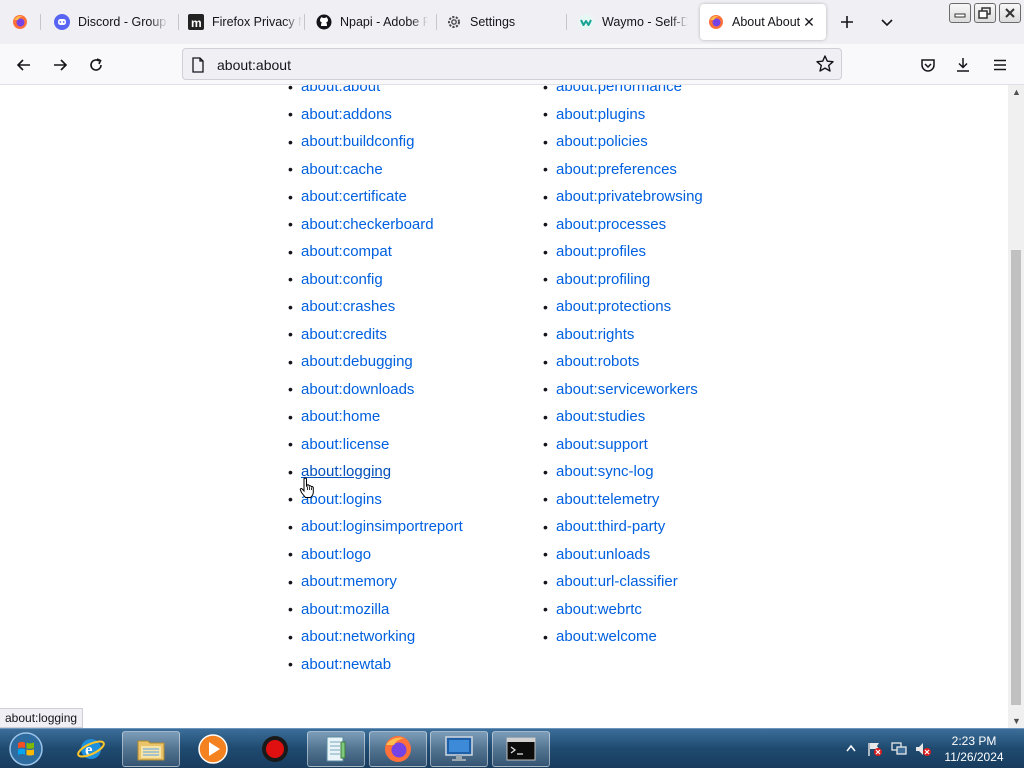 The height and width of the screenshot is (768, 1024). I want to click on about-link: about:support, so click(602, 444).